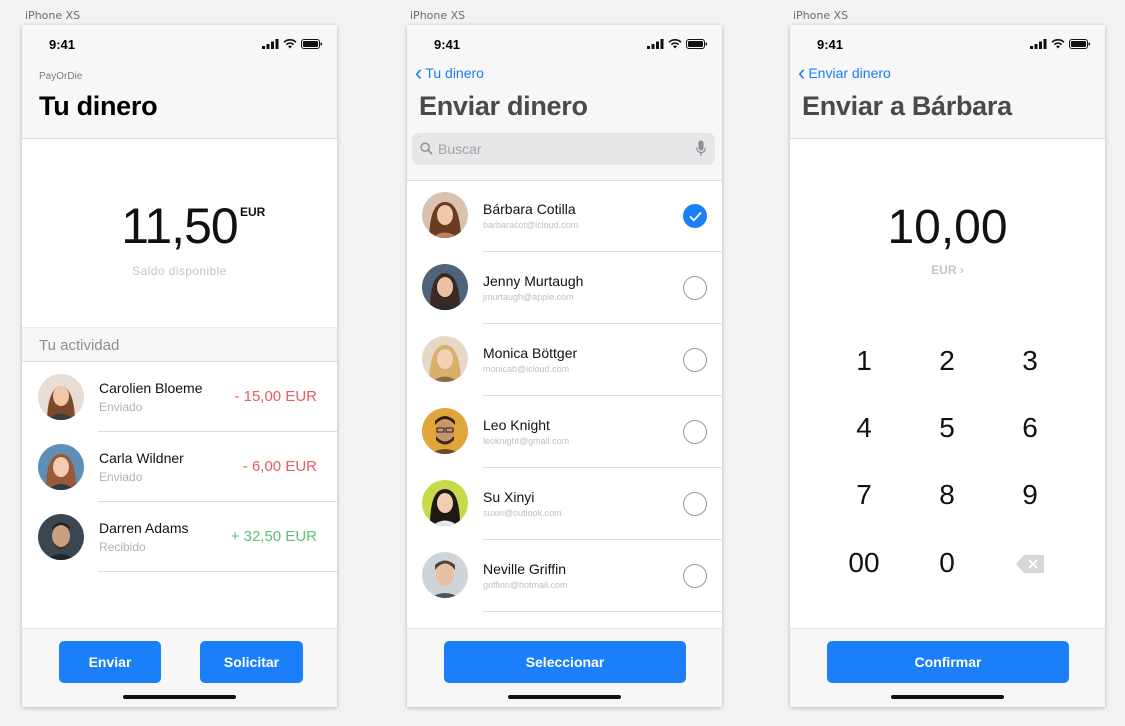 The image size is (1125, 726). Describe the element at coordinates (947, 270) in the screenshot. I see `currency-selector: EUR ›` at that location.